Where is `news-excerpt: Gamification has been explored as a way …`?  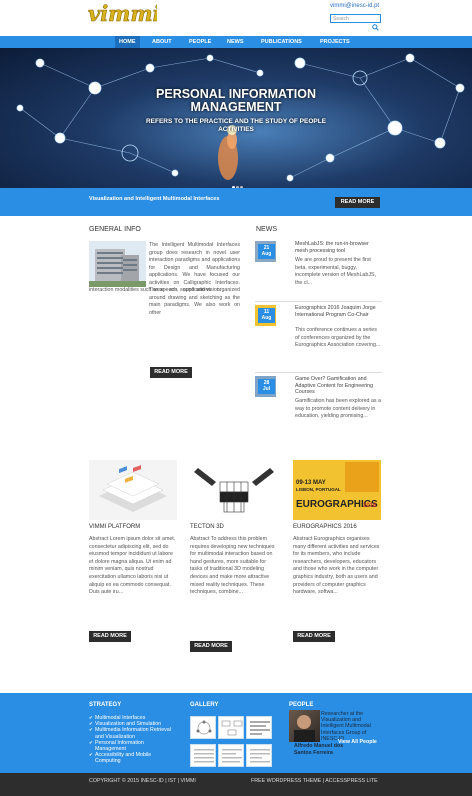
news-excerpt: Gamification has been explored as a way … is located at coordinates (338, 408).